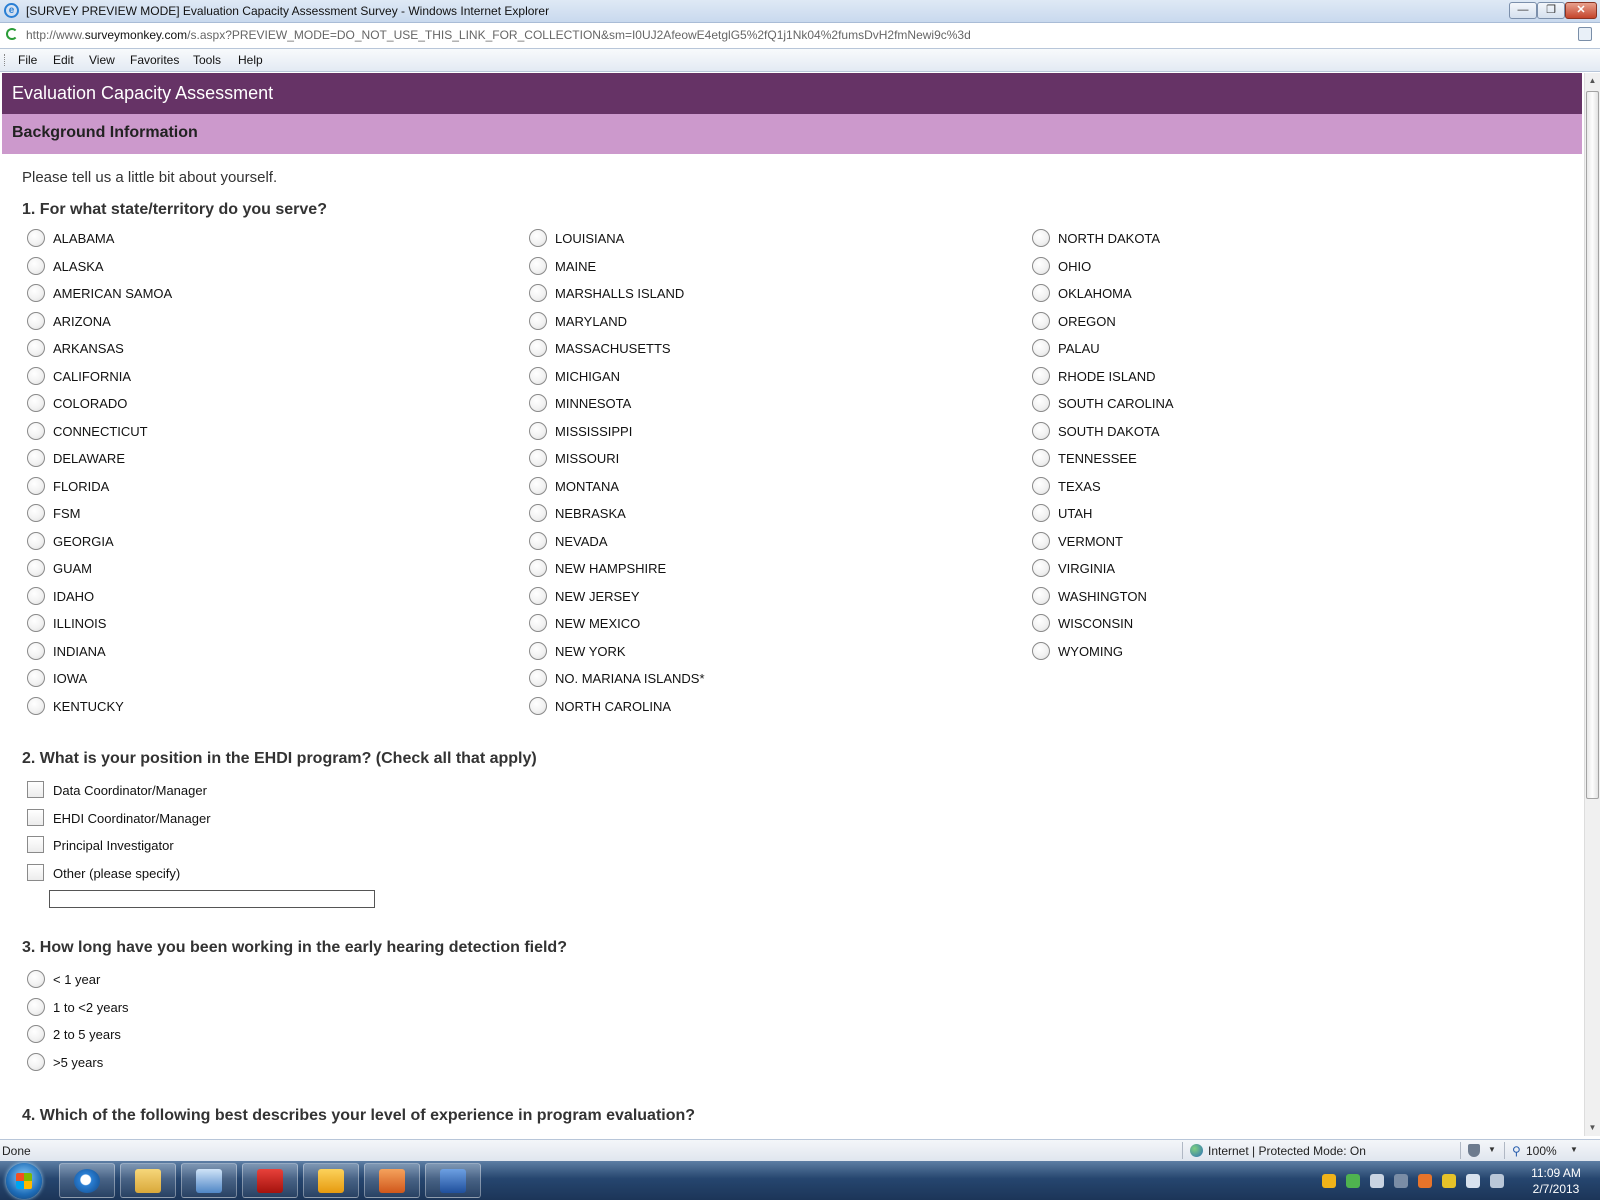  I want to click on show-hidden-icons-icon, so click(1401, 1181).